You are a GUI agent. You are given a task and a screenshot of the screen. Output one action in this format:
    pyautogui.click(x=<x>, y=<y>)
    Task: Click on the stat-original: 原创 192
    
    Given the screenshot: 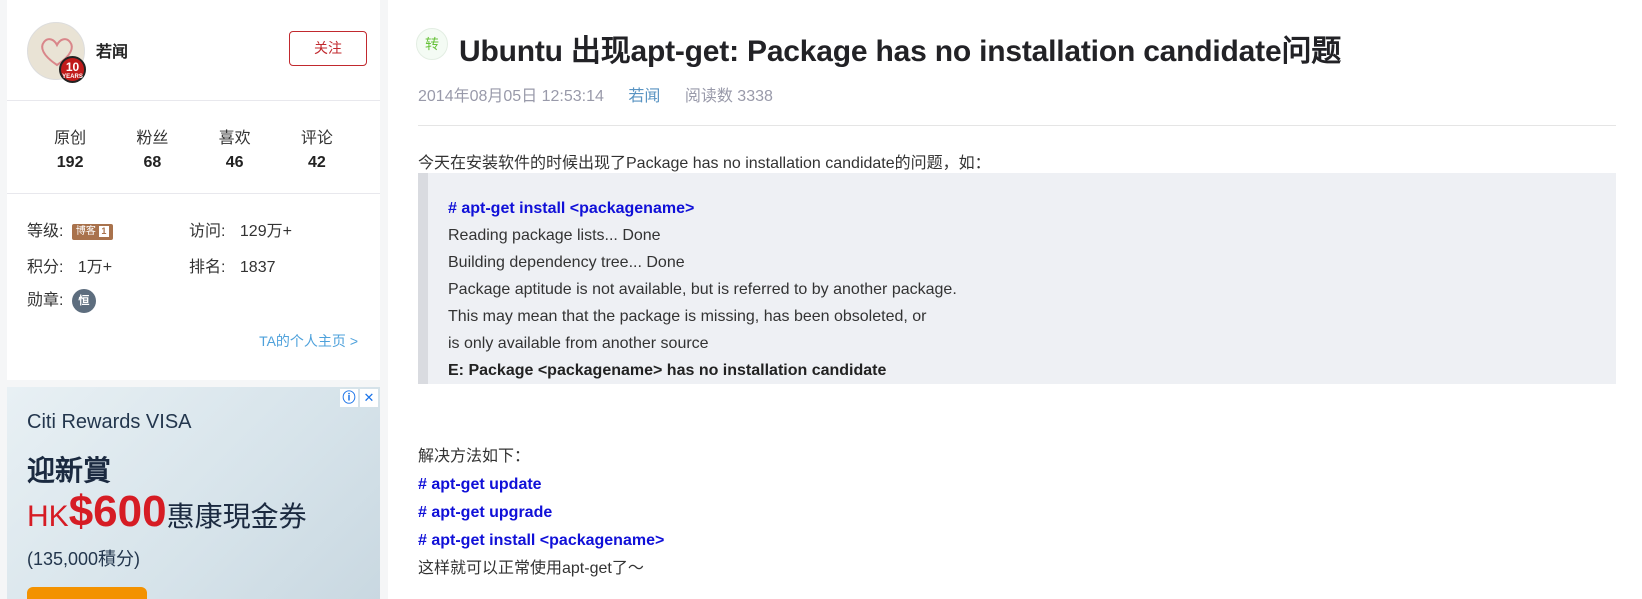 What is the action you would take?
    pyautogui.click(x=70, y=148)
    